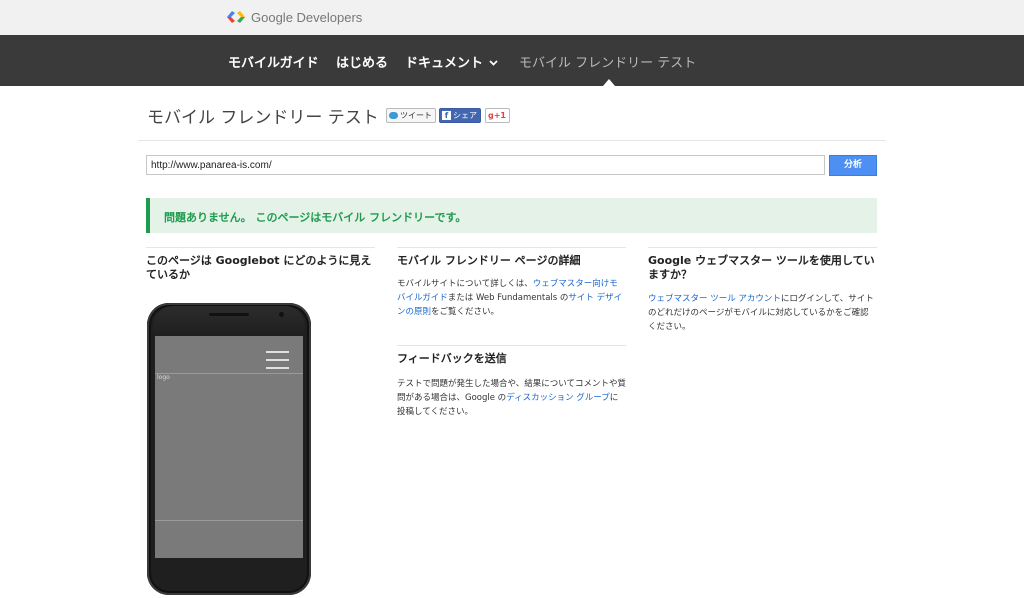  Describe the element at coordinates (229, 373) in the screenshot. I see `screen-header-line` at that location.